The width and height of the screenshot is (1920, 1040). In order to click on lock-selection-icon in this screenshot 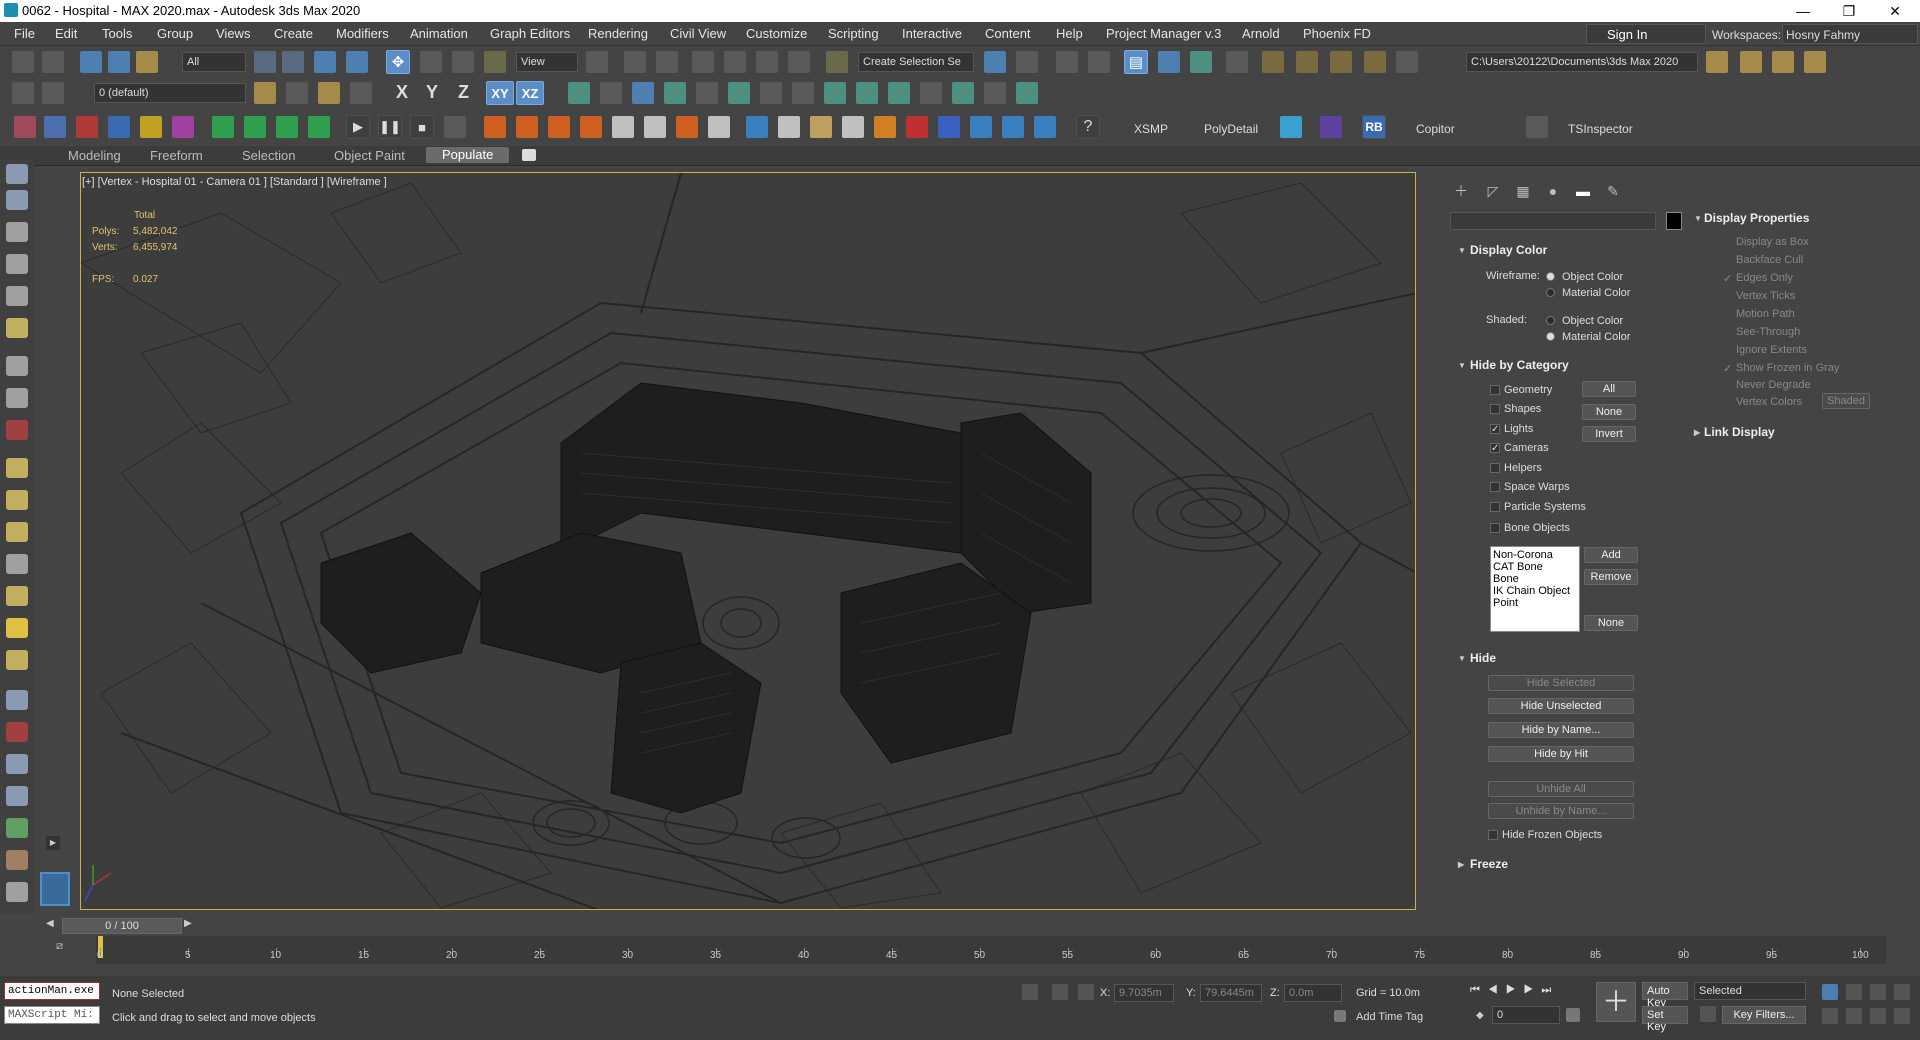, I will do `click(1060, 992)`.